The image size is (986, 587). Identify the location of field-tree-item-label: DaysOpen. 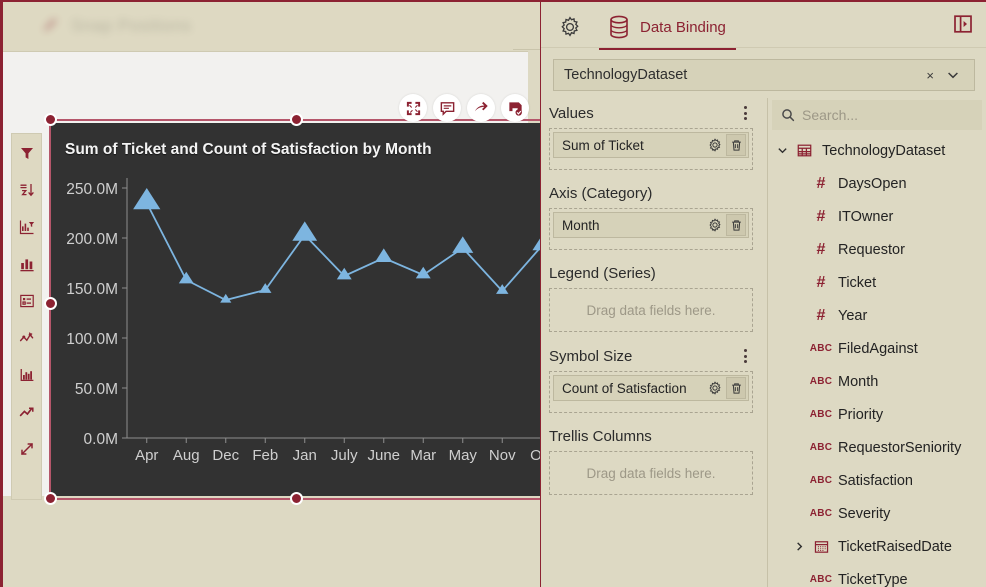
(872, 183).